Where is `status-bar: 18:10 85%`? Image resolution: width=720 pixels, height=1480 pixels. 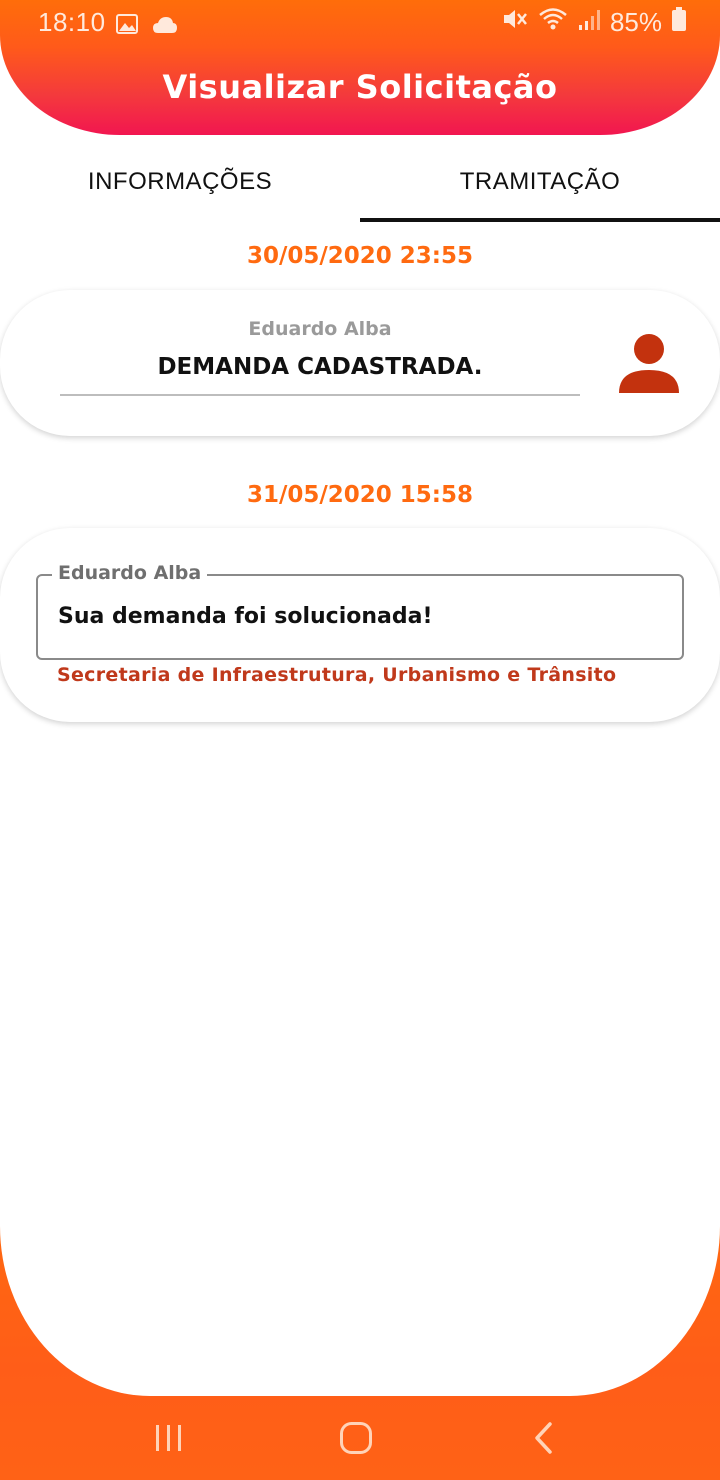
status-bar: 18:10 85% is located at coordinates (360, 22).